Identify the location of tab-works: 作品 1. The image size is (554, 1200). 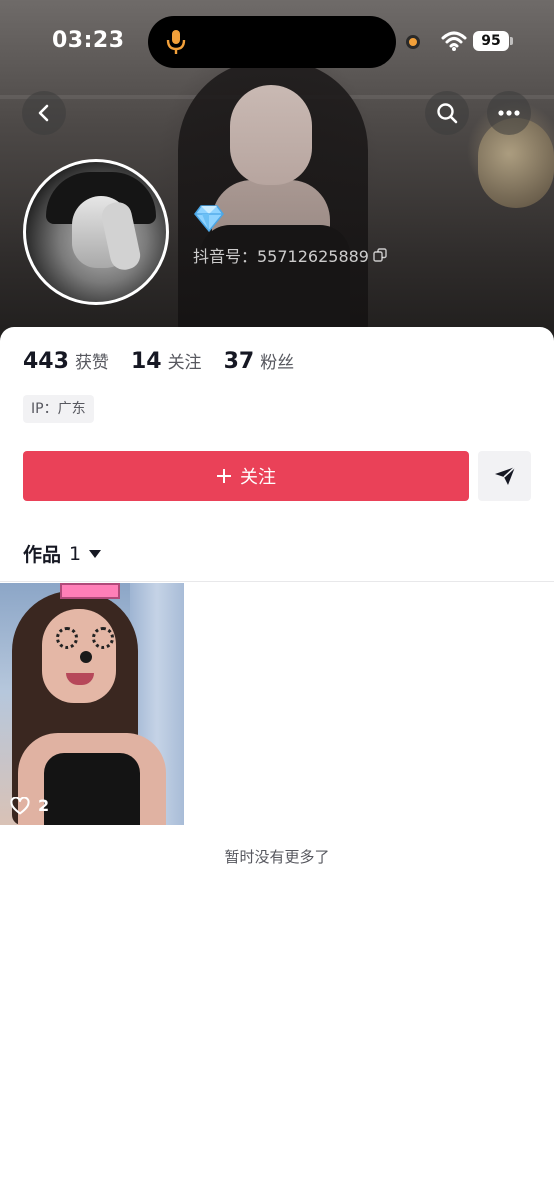
(62, 553).